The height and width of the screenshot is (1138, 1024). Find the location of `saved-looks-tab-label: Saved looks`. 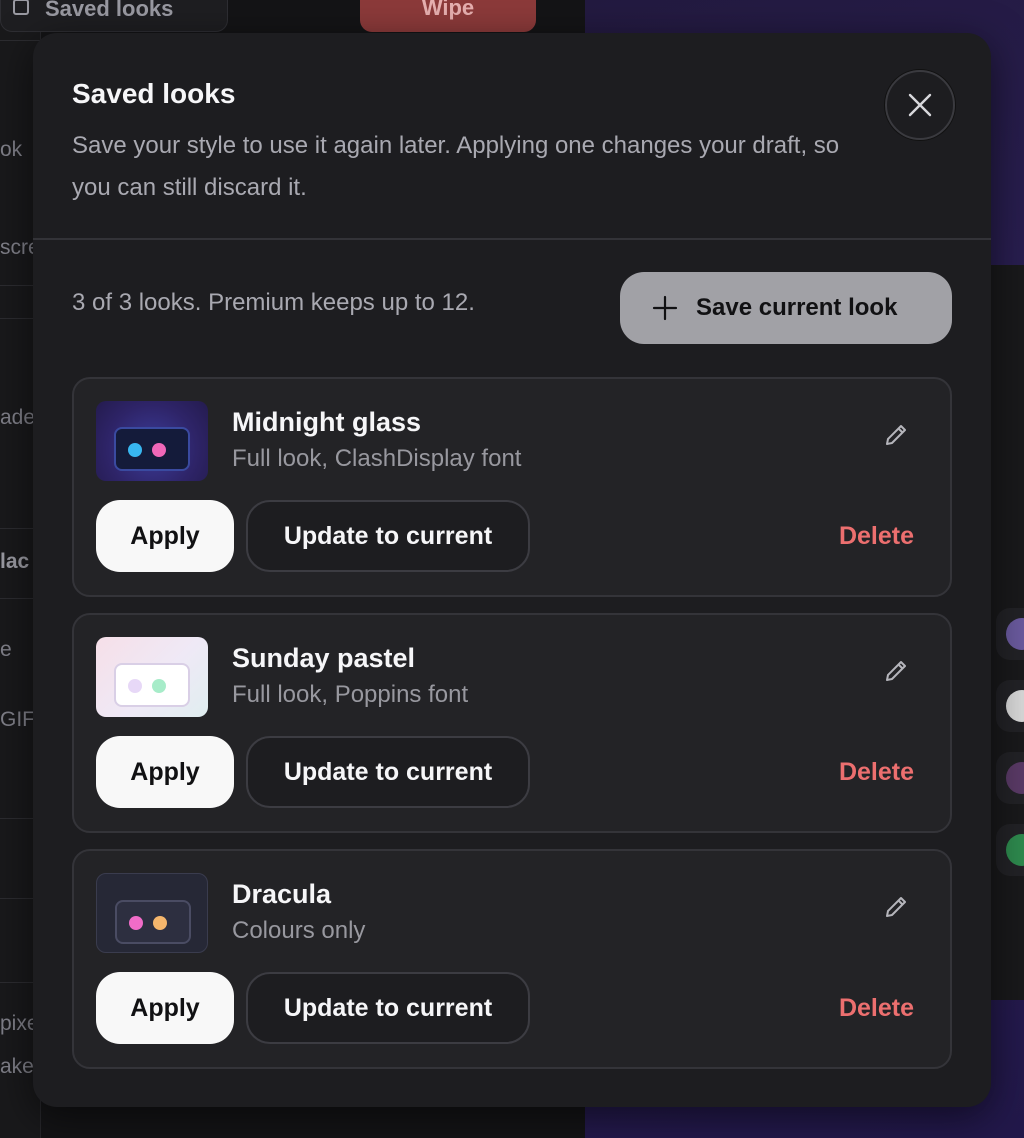

saved-looks-tab-label: Saved looks is located at coordinates (109, 10).